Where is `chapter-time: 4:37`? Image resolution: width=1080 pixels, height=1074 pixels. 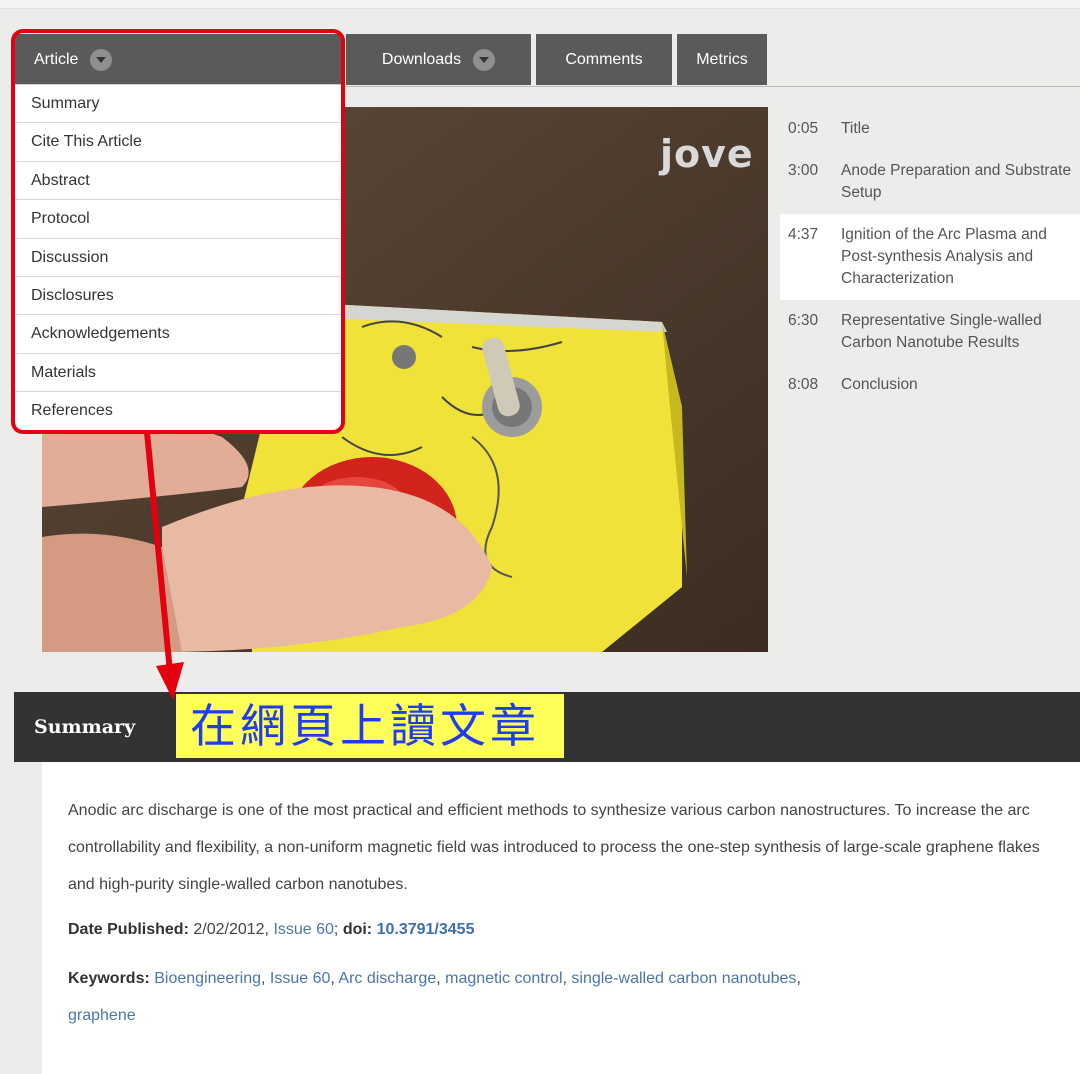
chapter-time: 4:37 is located at coordinates (803, 234).